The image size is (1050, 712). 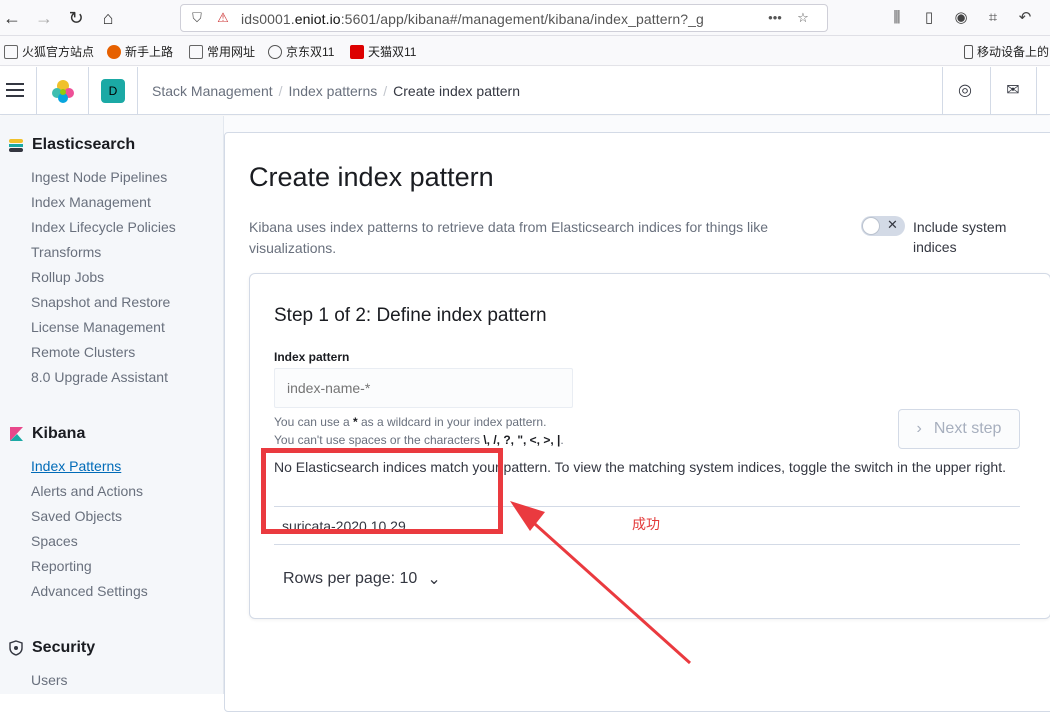 What do you see at coordinates (16, 434) in the screenshot?
I see `kibana-icon` at bounding box center [16, 434].